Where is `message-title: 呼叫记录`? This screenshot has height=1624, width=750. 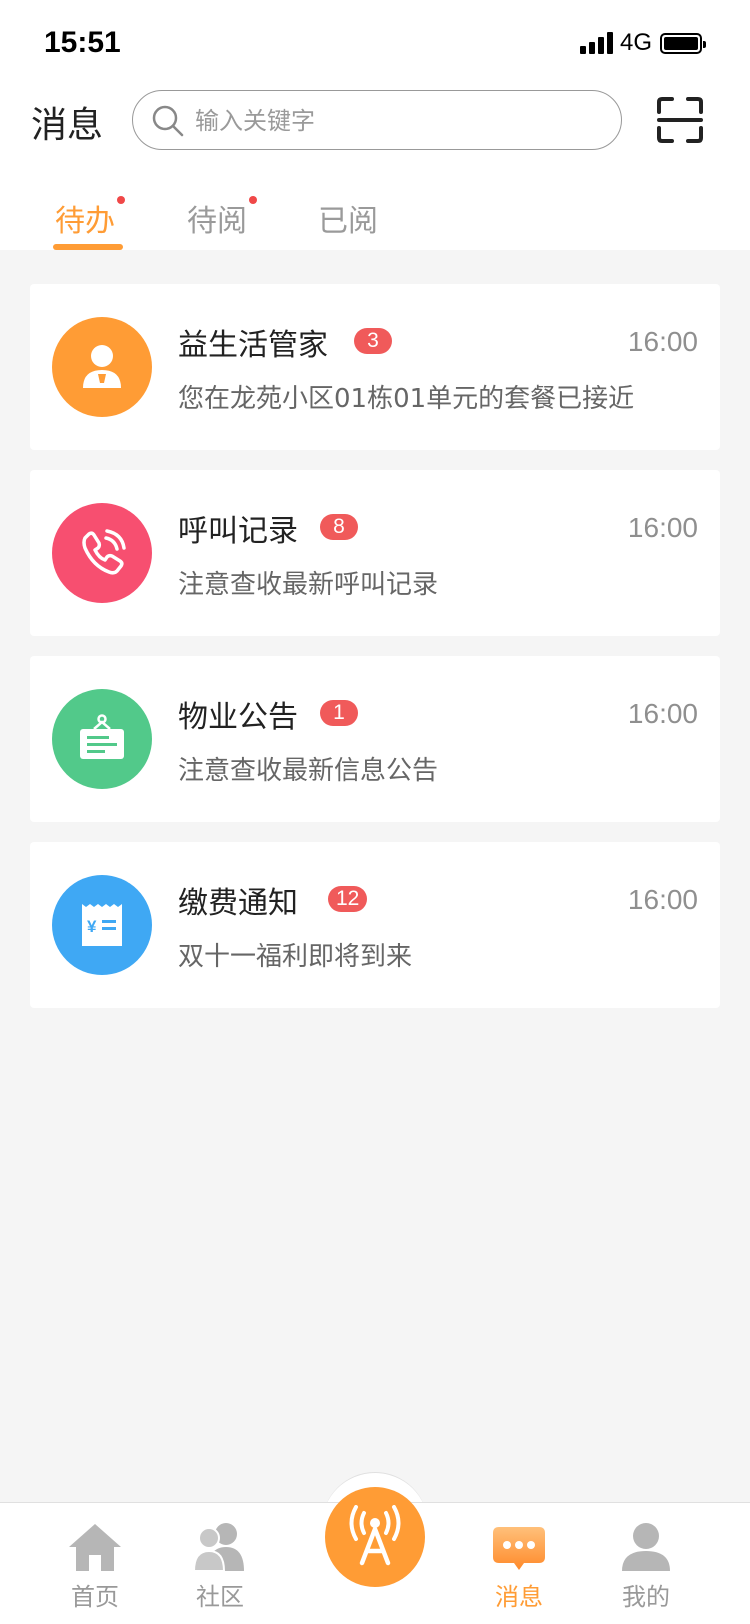 message-title: 呼叫记录 is located at coordinates (238, 531).